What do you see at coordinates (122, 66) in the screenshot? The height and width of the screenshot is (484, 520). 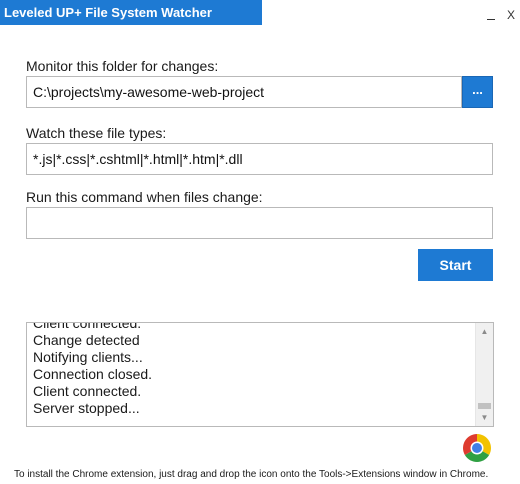 I see `folder-label: Monitor this folder for changes:` at bounding box center [122, 66].